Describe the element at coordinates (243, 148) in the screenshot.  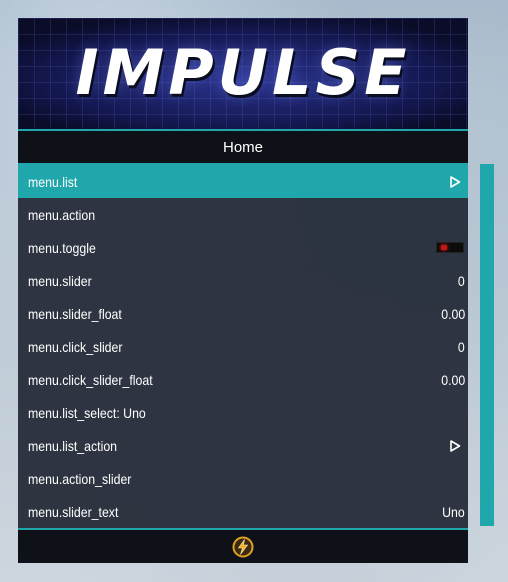
I see `submenu-title: Home` at that location.